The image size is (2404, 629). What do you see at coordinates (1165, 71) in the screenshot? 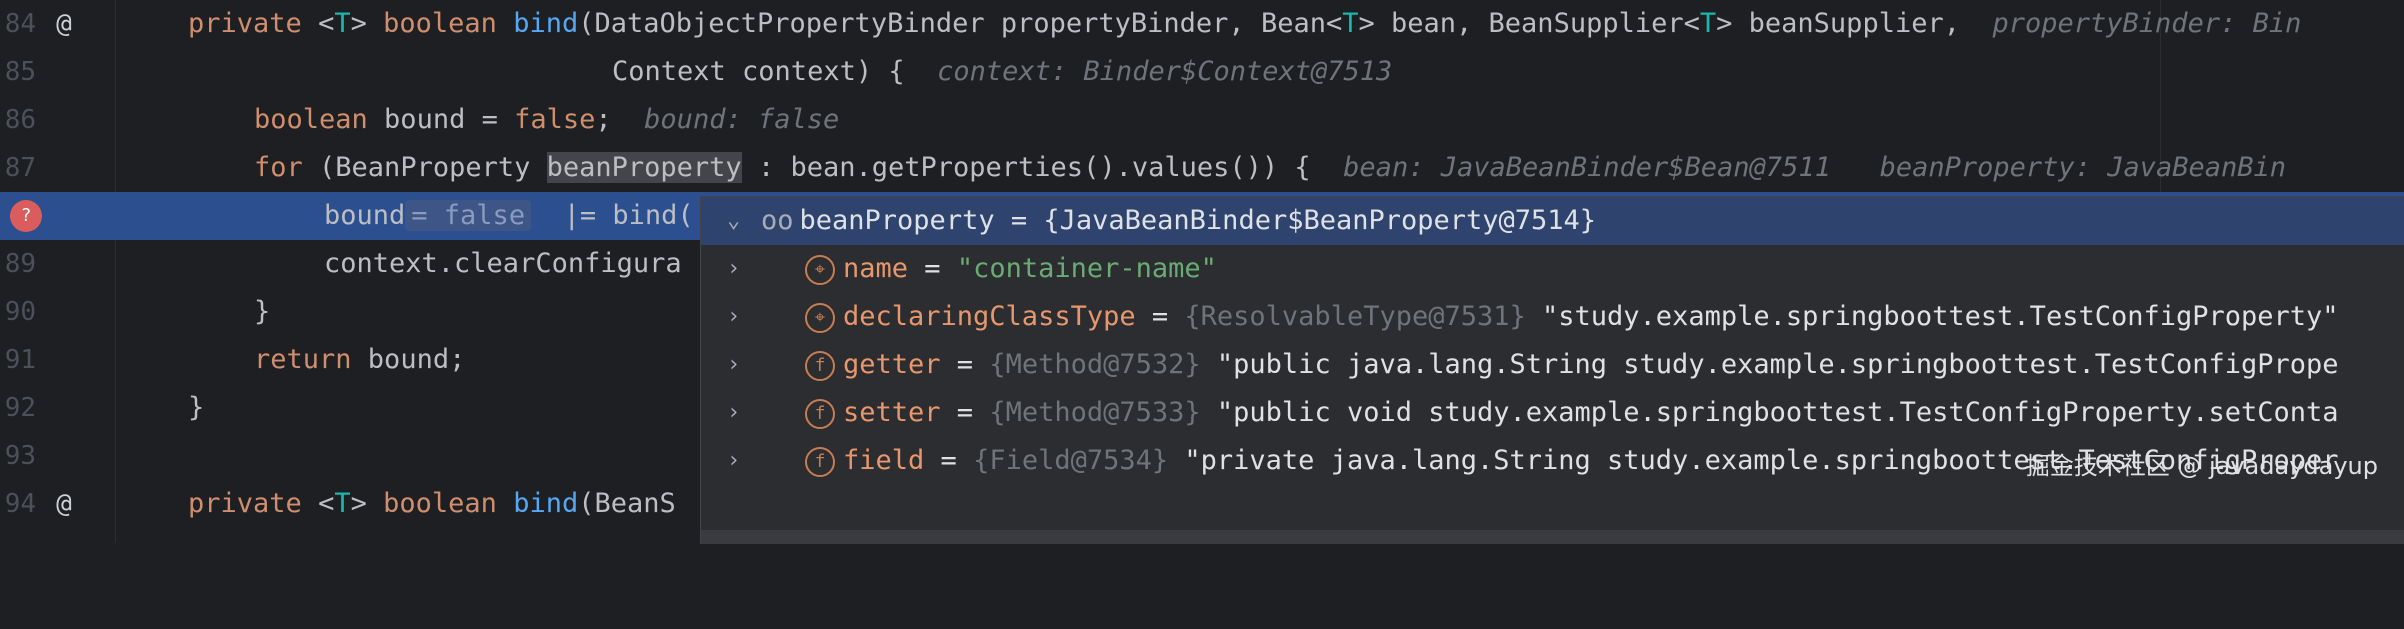
I see `inlay-hint: context: Binder$Context@7513` at bounding box center [1165, 71].